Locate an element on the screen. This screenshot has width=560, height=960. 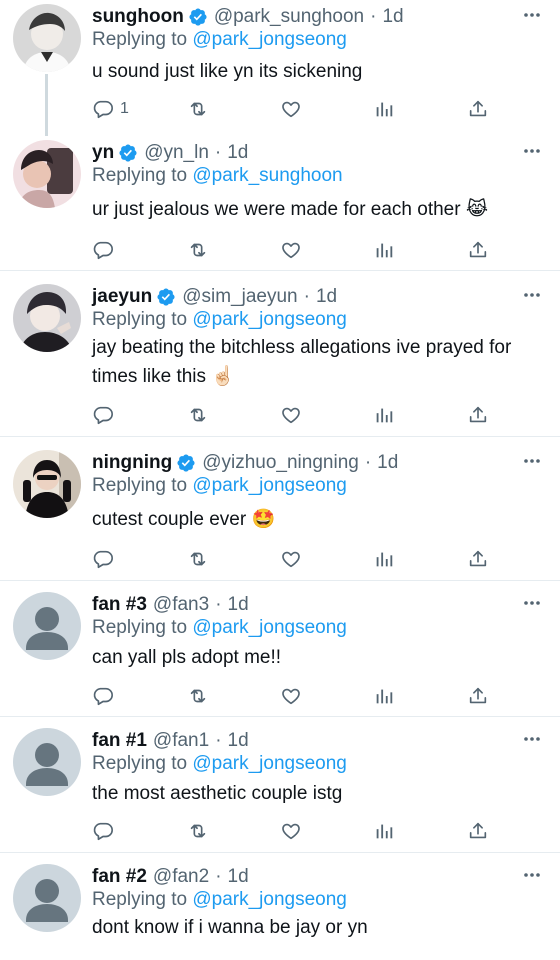
retweet-icon is located at coordinates (198, 250).